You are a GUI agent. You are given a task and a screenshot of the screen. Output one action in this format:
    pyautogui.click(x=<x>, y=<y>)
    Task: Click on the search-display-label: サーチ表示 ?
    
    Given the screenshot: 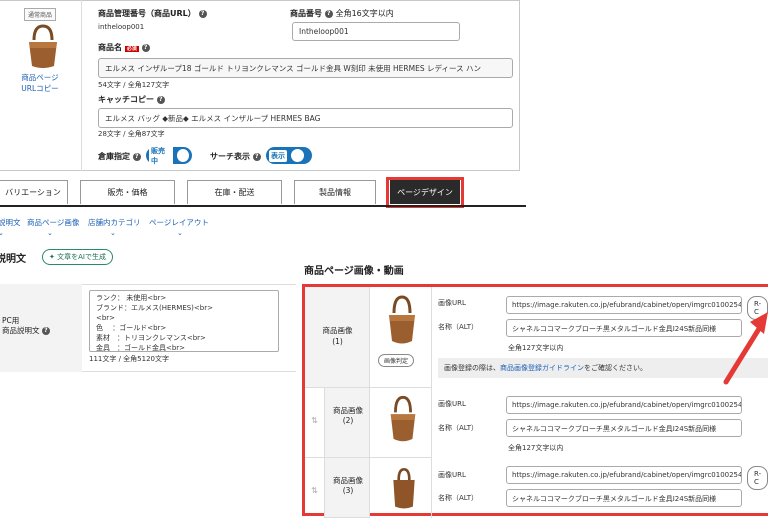 What is the action you would take?
    pyautogui.click(x=235, y=156)
    